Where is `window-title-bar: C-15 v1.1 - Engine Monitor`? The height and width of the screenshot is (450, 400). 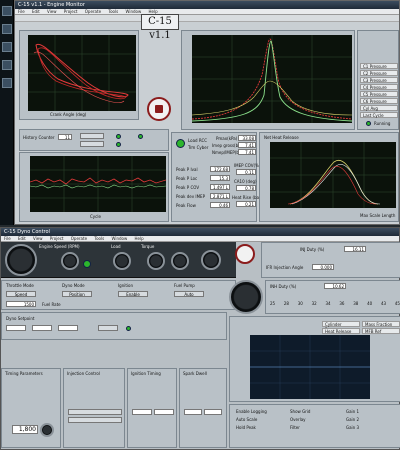
window-title-bar: C-15 v1.1 - Engine Monitor is located at coordinates (207, 5).